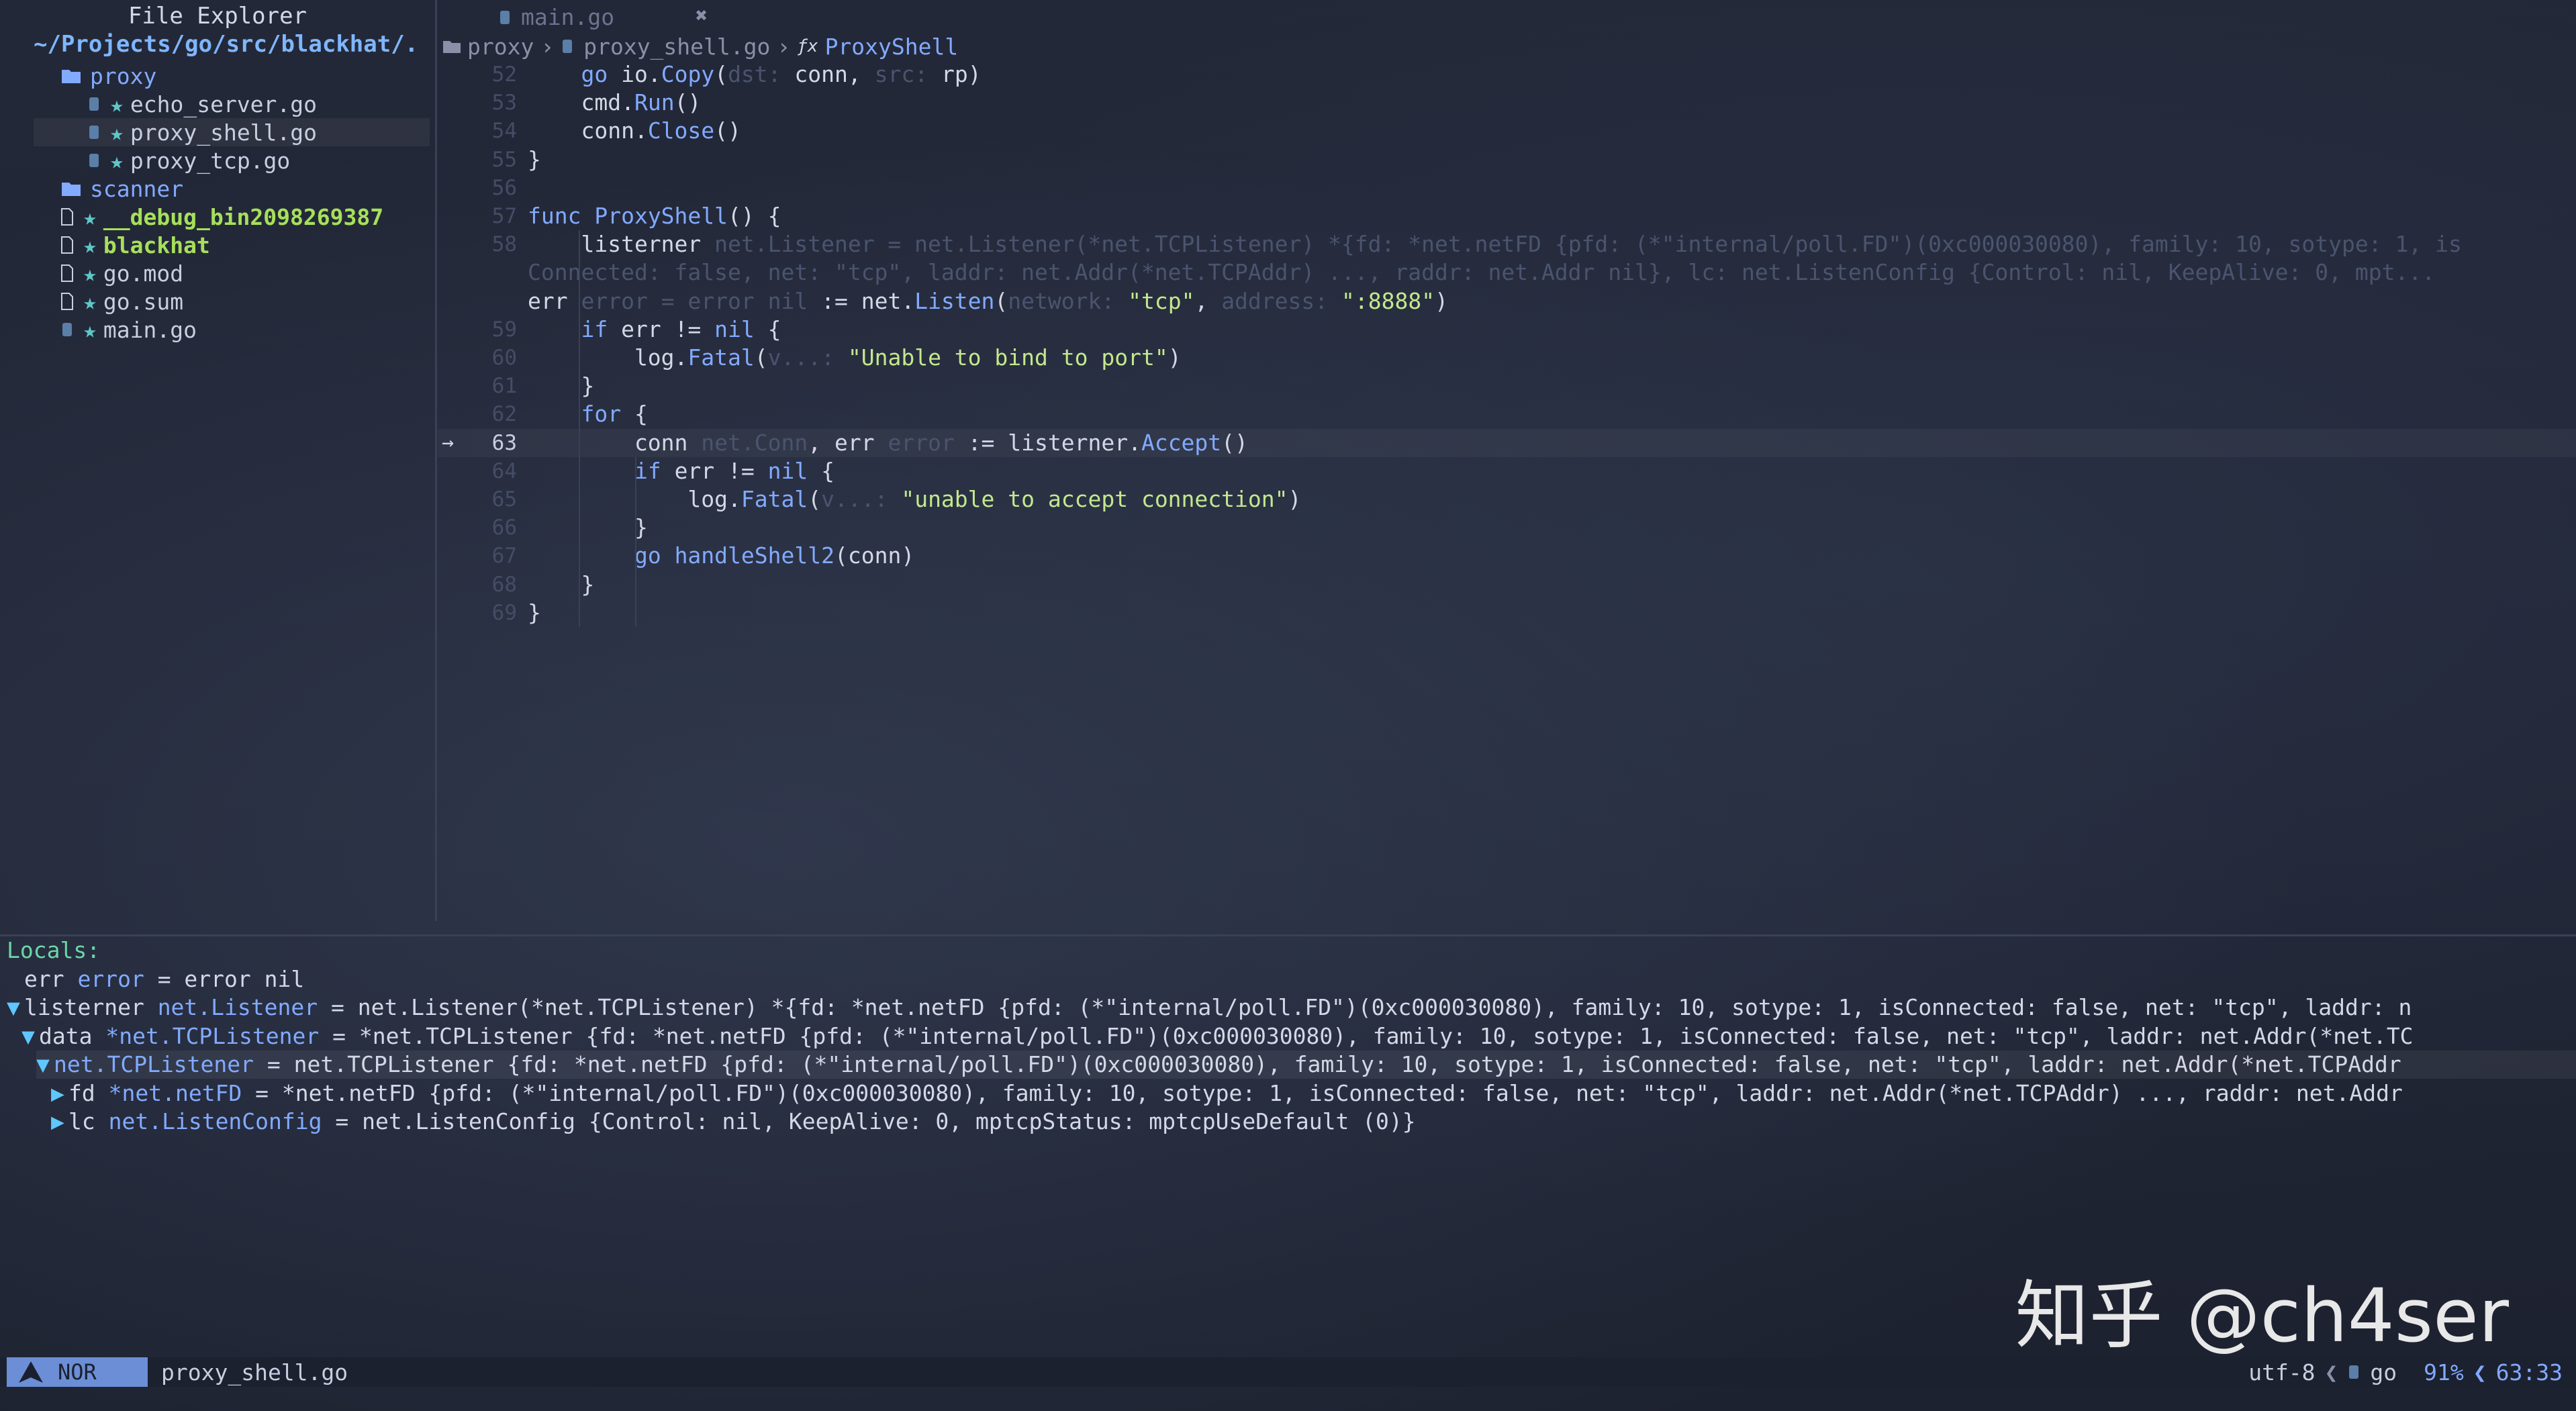 The width and height of the screenshot is (2576, 1411). What do you see at coordinates (581, 102) in the screenshot?
I see `code-token: cmd.` at bounding box center [581, 102].